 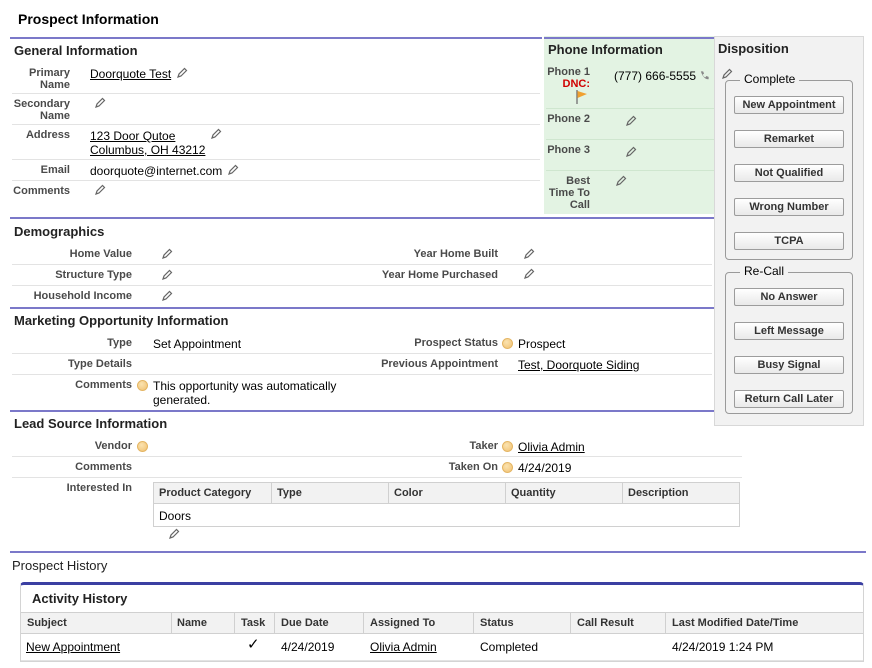 What do you see at coordinates (103, 467) in the screenshot?
I see `lead-comments-label: Comments` at bounding box center [103, 467].